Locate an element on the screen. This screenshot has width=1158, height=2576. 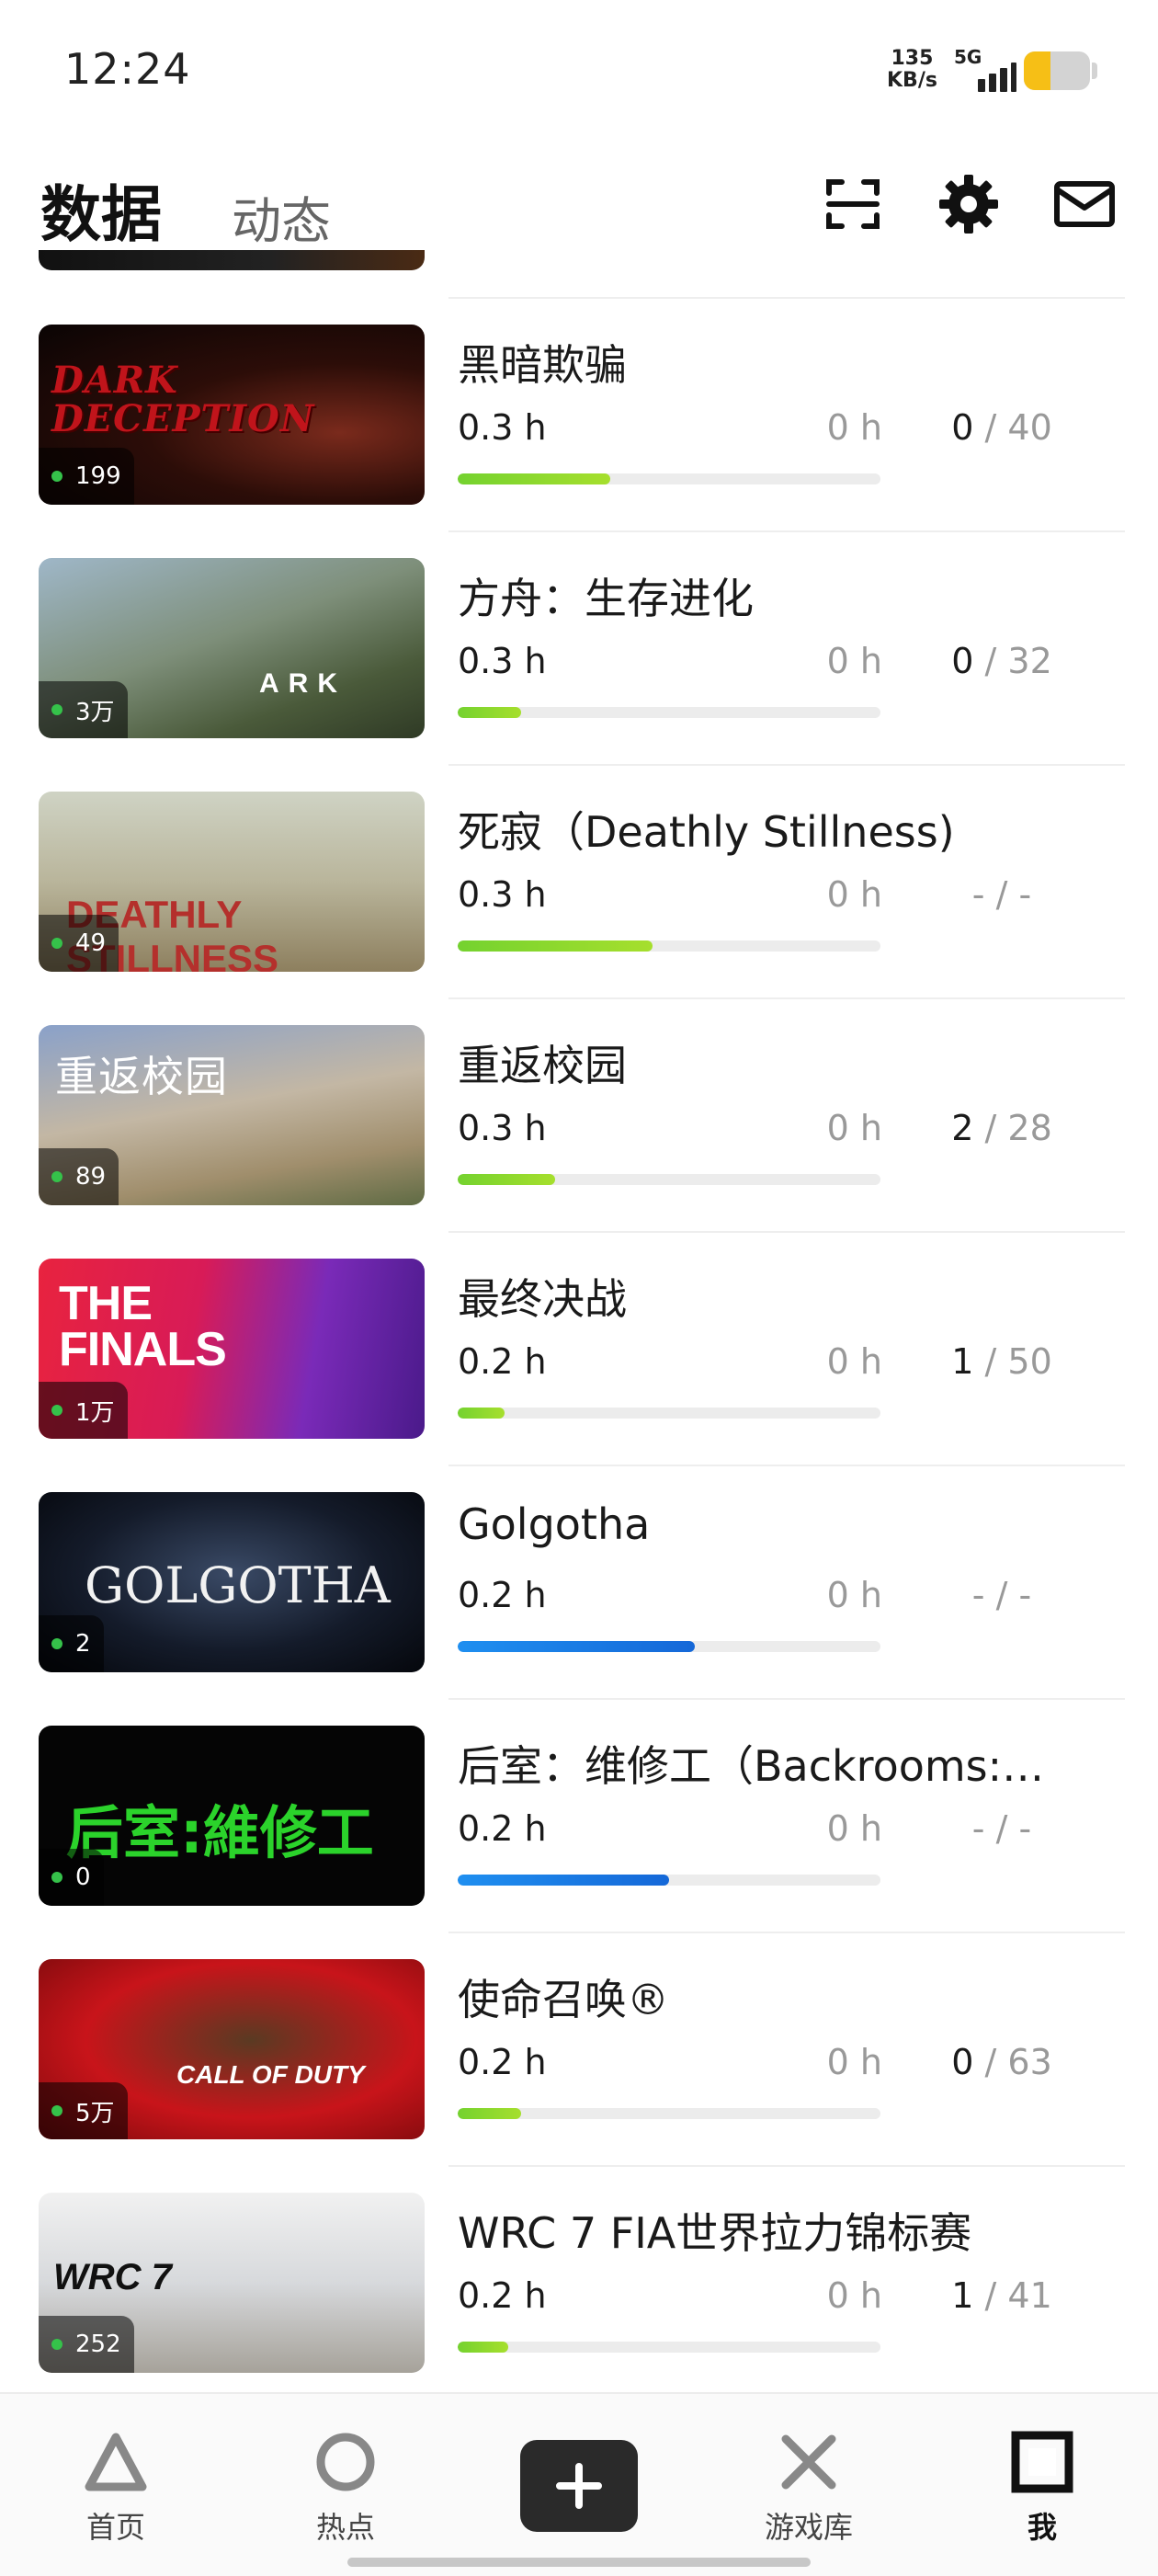
game-cover: GOLGOTHA 2 is located at coordinates (232, 1582).